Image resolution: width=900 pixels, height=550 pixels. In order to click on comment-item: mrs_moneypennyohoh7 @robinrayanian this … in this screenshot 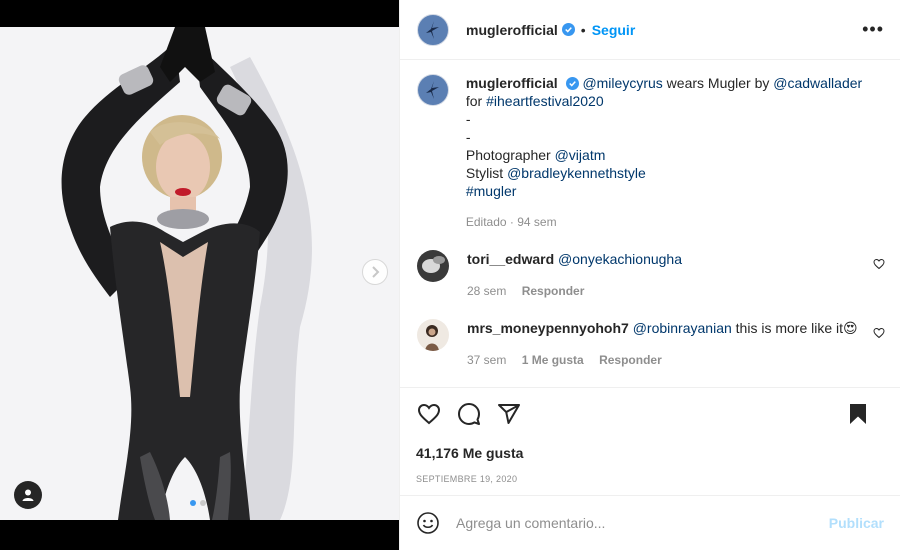, I will do `click(651, 344)`.